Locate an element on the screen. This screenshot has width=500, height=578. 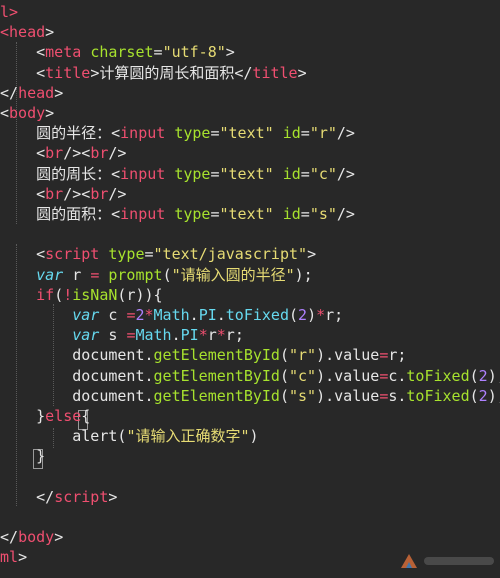
code-token: } is located at coordinates (41, 416).